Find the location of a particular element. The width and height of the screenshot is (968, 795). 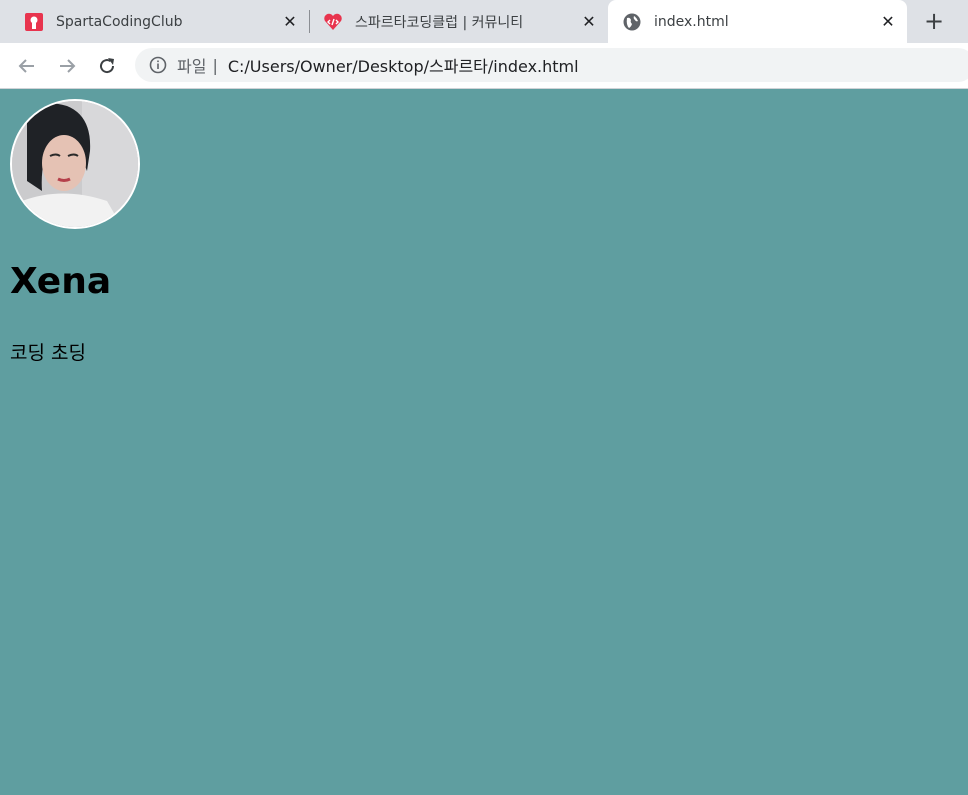

tab-spartacodingclub: SpartaCodingClub ✕ is located at coordinates (154, 21).